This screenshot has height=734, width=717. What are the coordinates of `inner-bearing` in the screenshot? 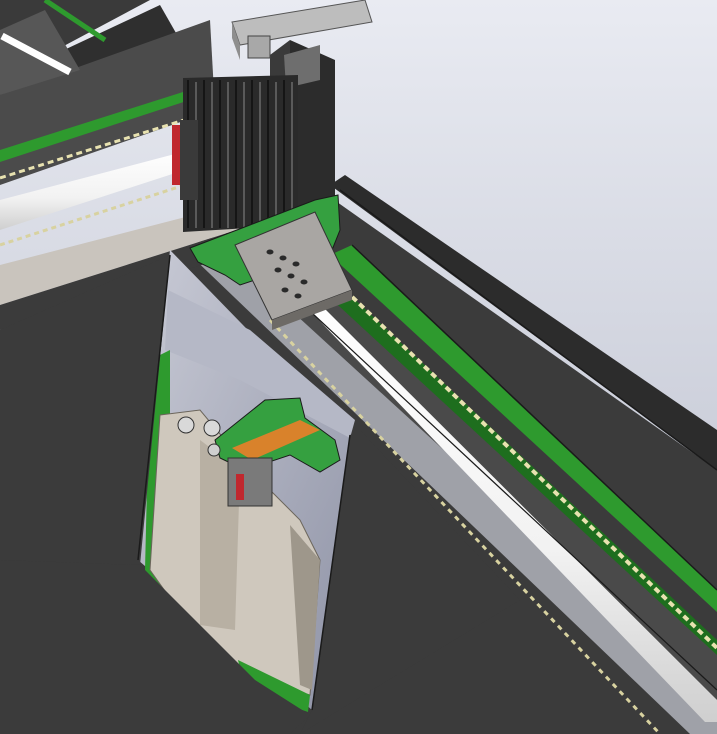 It's located at (250, 482).